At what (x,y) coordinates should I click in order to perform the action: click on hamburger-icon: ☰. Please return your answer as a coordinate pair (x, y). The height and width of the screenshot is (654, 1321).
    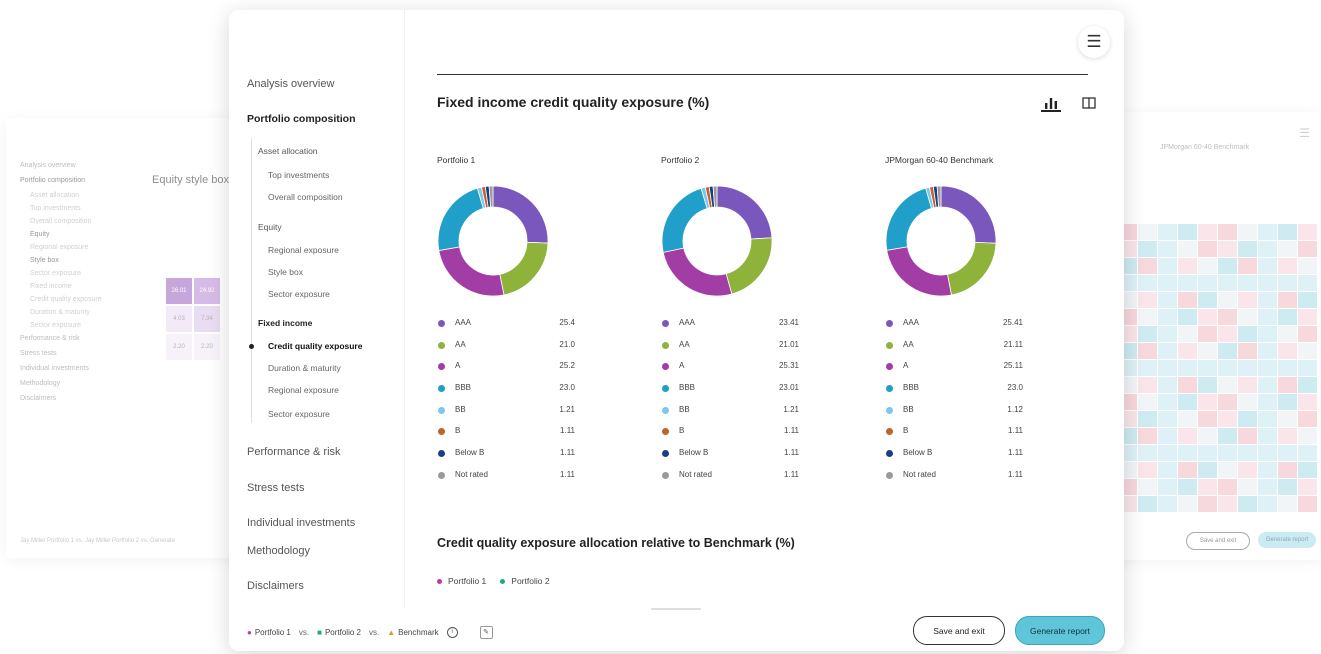
    Looking at the image, I should click on (1304, 133).